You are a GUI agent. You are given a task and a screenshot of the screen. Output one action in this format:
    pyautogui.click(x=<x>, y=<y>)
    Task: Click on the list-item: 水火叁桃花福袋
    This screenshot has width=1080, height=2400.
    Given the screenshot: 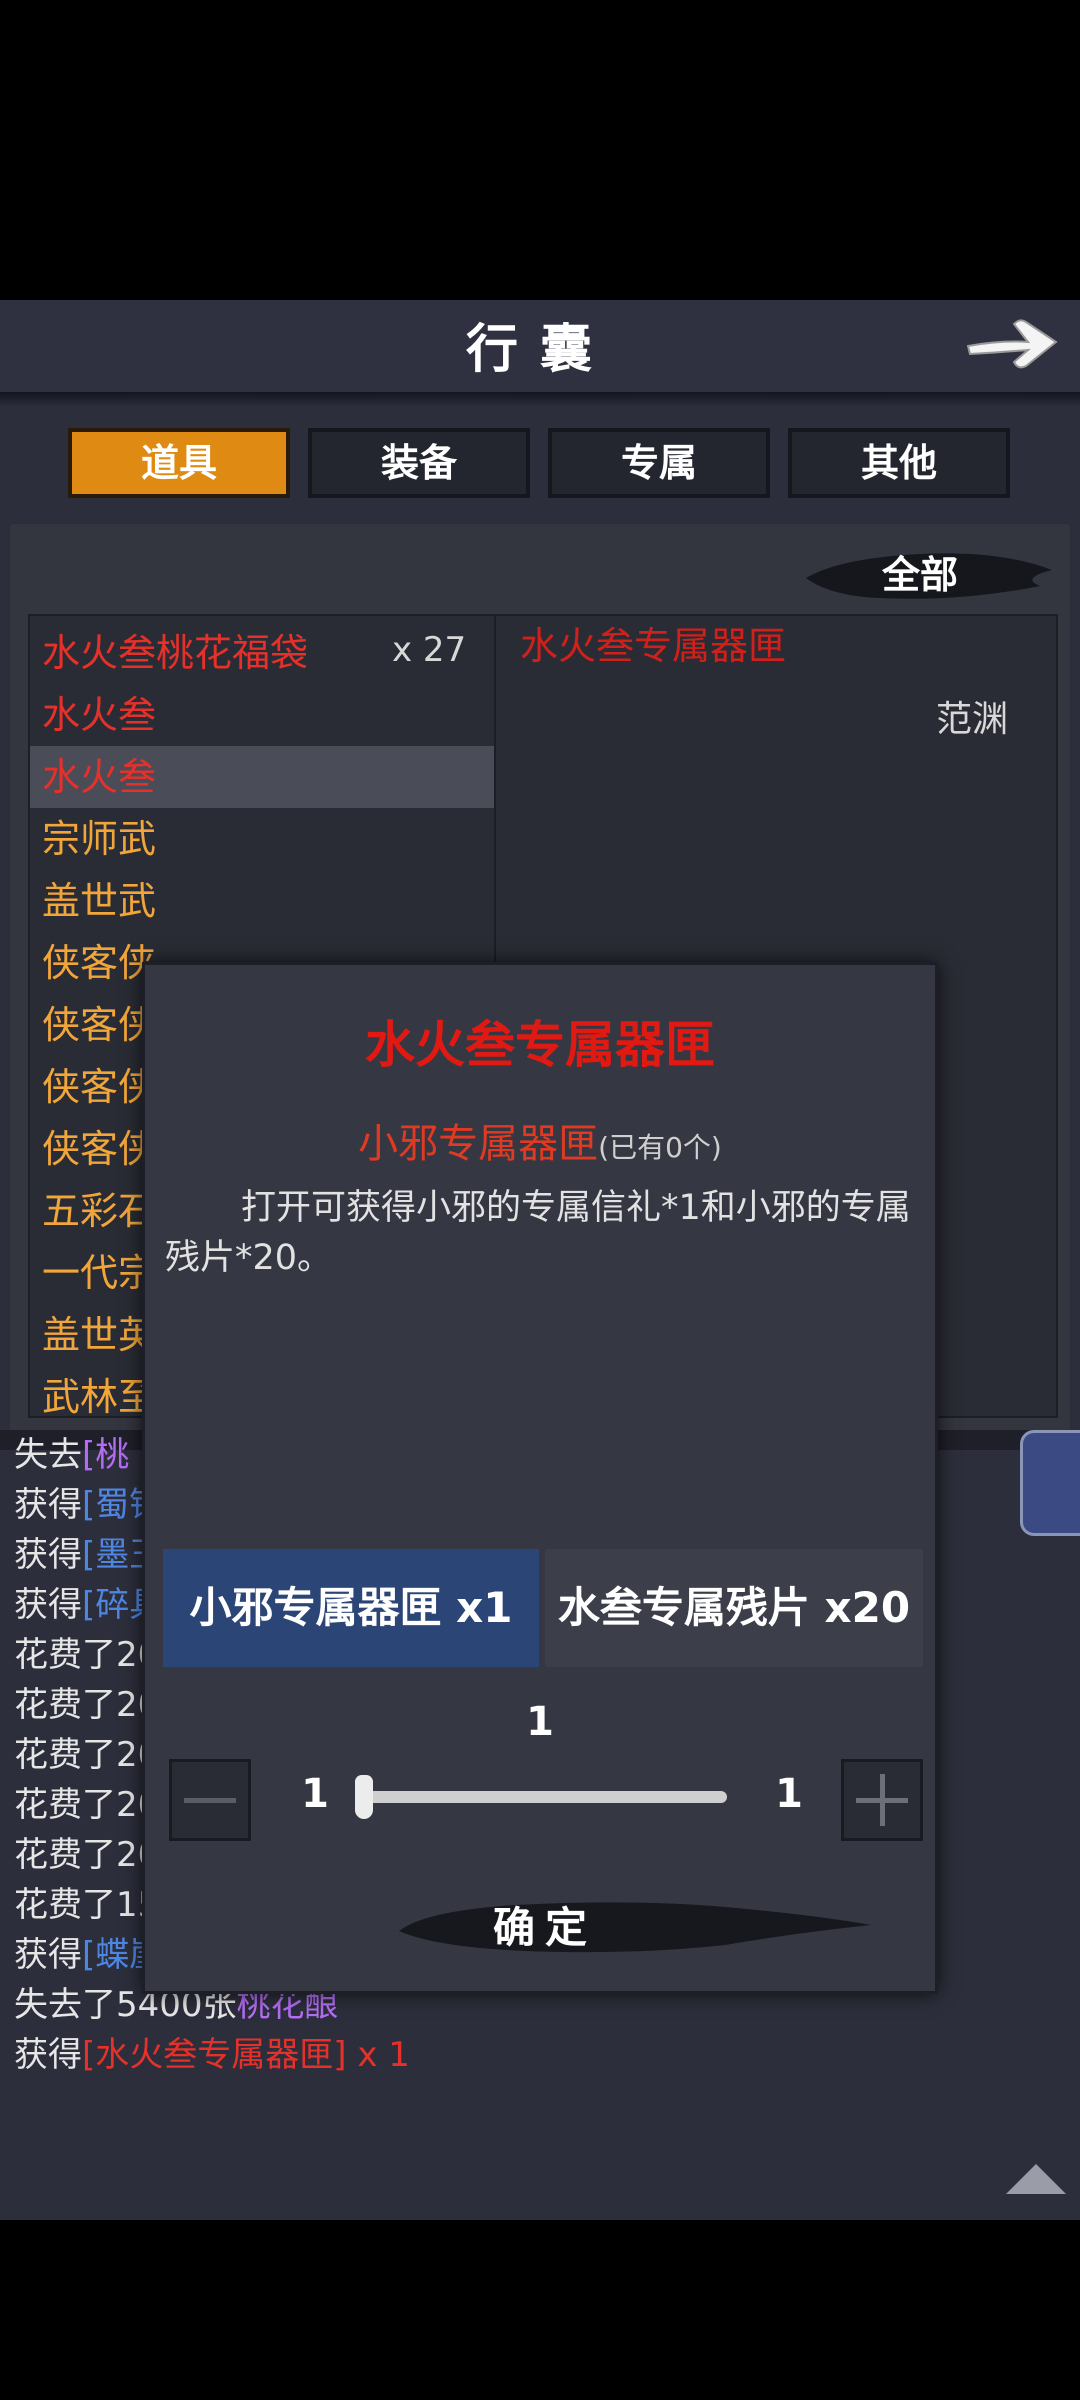 What is the action you would take?
    pyautogui.click(x=175, y=653)
    